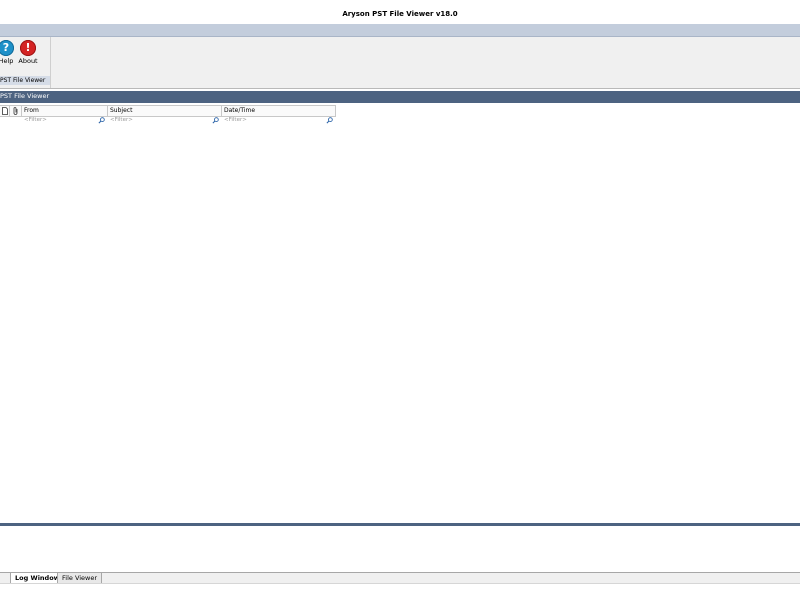 Image resolution: width=800 pixels, height=601 pixels. What do you see at coordinates (28, 48) in the screenshot?
I see `about-icon: !` at bounding box center [28, 48].